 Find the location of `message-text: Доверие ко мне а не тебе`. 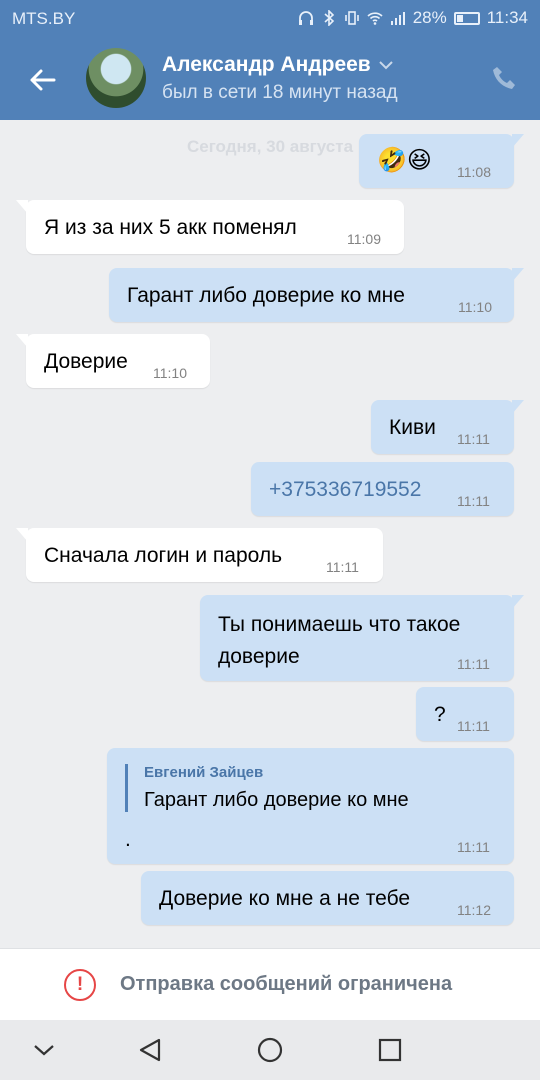

message-text: Доверие ко мне а не тебе is located at coordinates (285, 898).